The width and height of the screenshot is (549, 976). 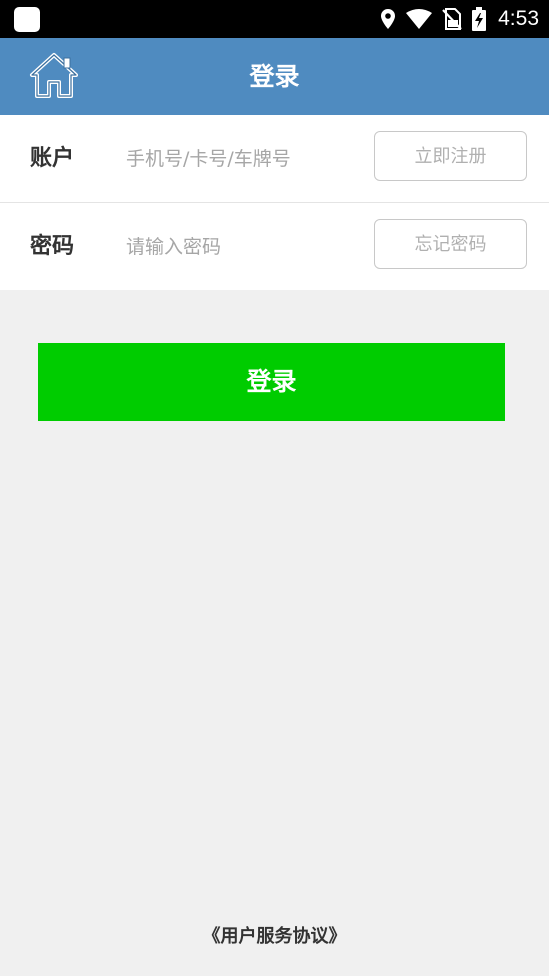 I want to click on wifi-icon, so click(x=419, y=19).